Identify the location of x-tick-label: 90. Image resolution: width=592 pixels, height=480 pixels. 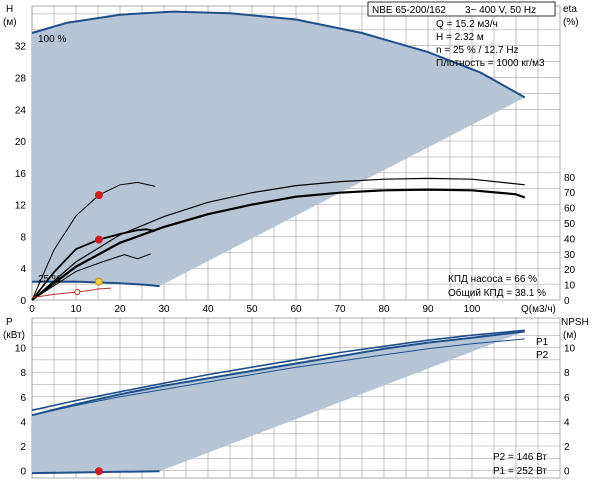
(428, 309).